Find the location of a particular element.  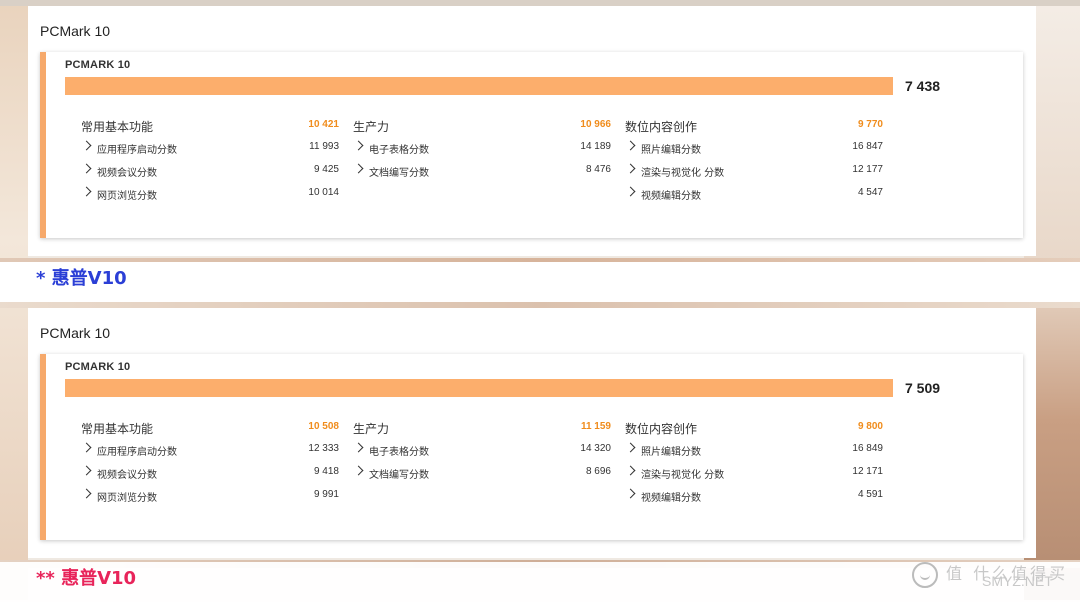

total-score: 7 438 is located at coordinates (923, 86).